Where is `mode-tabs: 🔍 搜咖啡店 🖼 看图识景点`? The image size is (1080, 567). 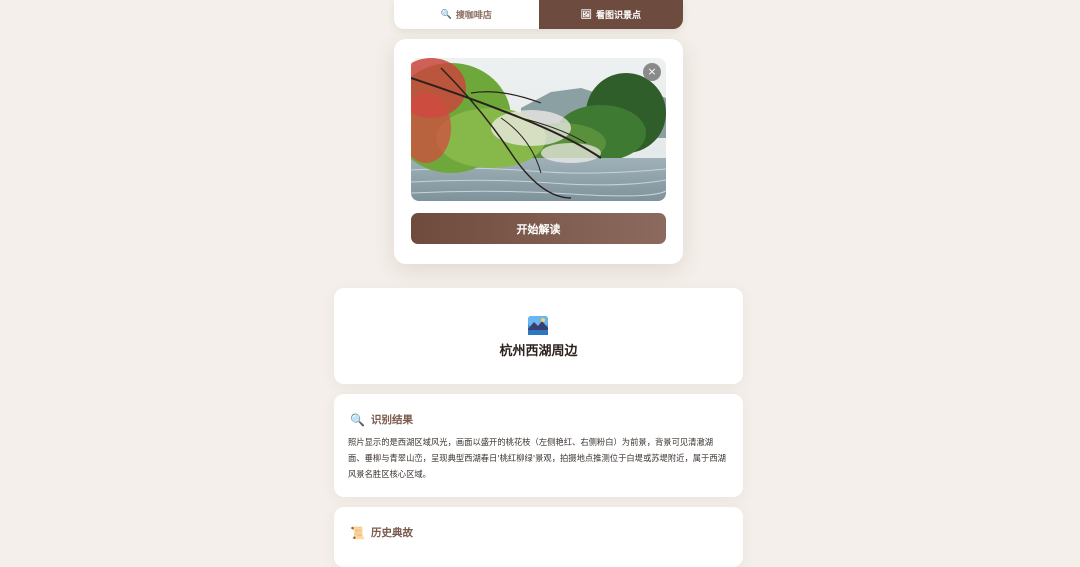 mode-tabs: 🔍 搜咖啡店 🖼 看图识景点 is located at coordinates (538, 14).